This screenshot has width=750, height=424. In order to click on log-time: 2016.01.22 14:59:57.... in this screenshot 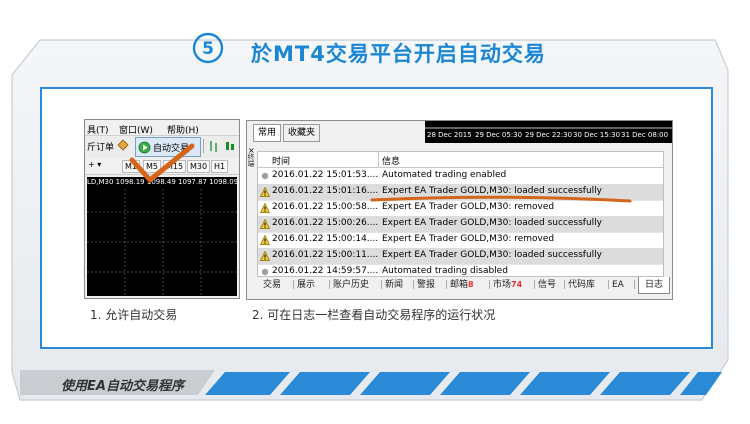, I will do `click(325, 271)`.